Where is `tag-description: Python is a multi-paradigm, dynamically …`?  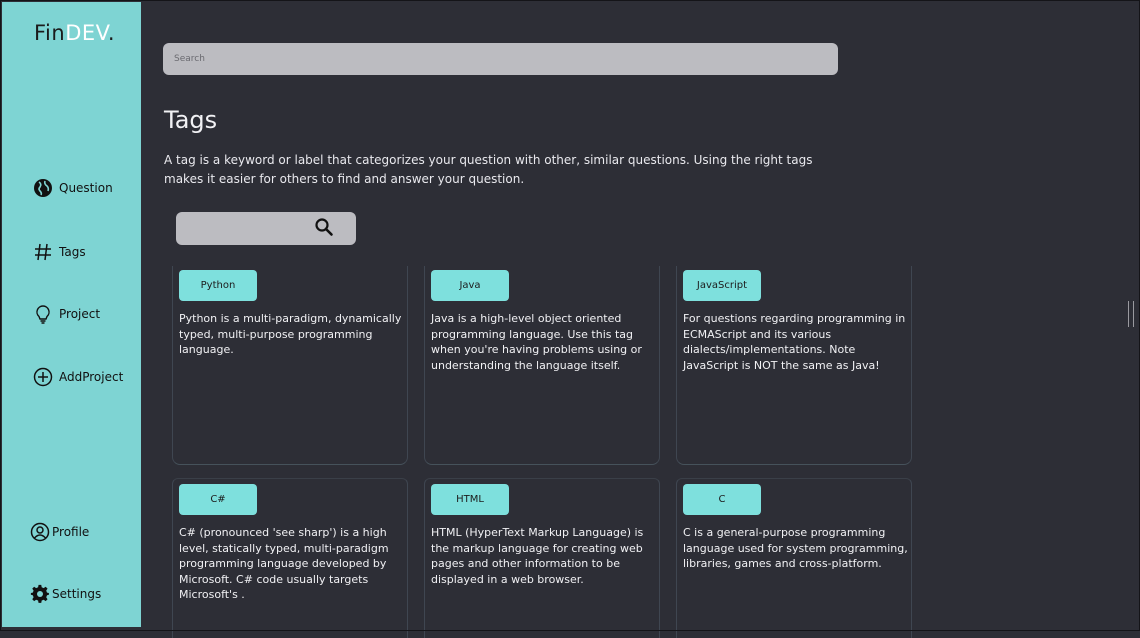 tag-description: Python is a multi-paradigm, dynamically … is located at coordinates (290, 334).